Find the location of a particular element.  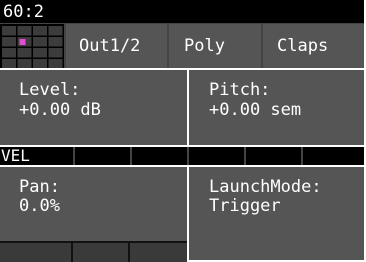

param-level: Level: +0.00 dB is located at coordinates (93, 107).